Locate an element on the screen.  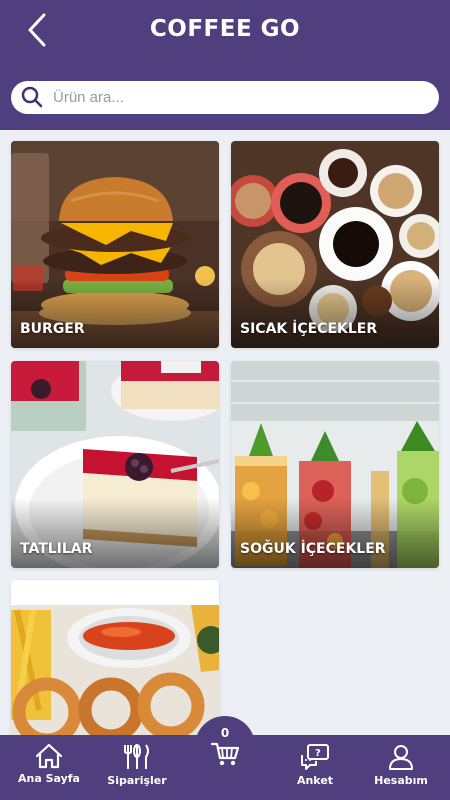
search-input is located at coordinates (238, 97).